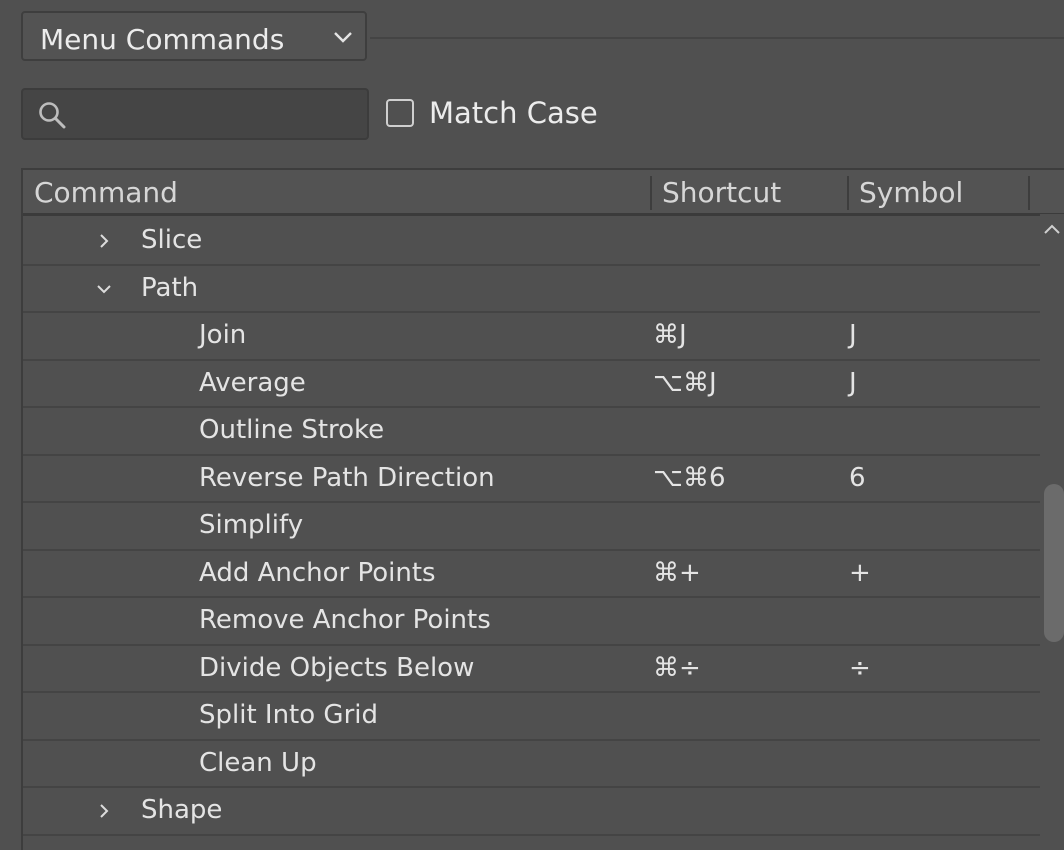 The width and height of the screenshot is (1064, 850). I want to click on group-label: Slice, so click(172, 240).